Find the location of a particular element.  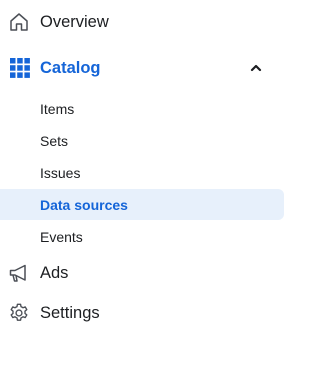

megaphone-icon is located at coordinates (19, 273).